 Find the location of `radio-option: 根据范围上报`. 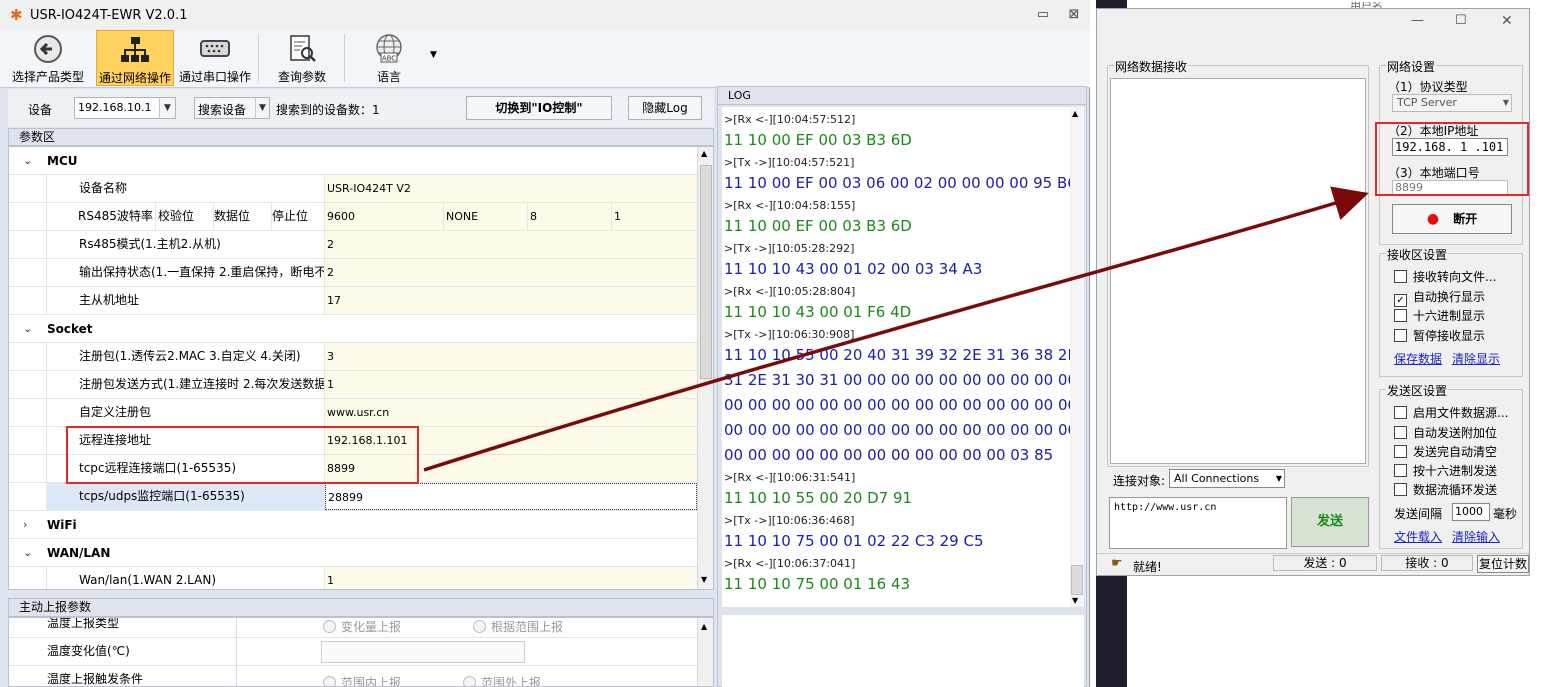

radio-option: 根据范围上报 is located at coordinates (518, 626).